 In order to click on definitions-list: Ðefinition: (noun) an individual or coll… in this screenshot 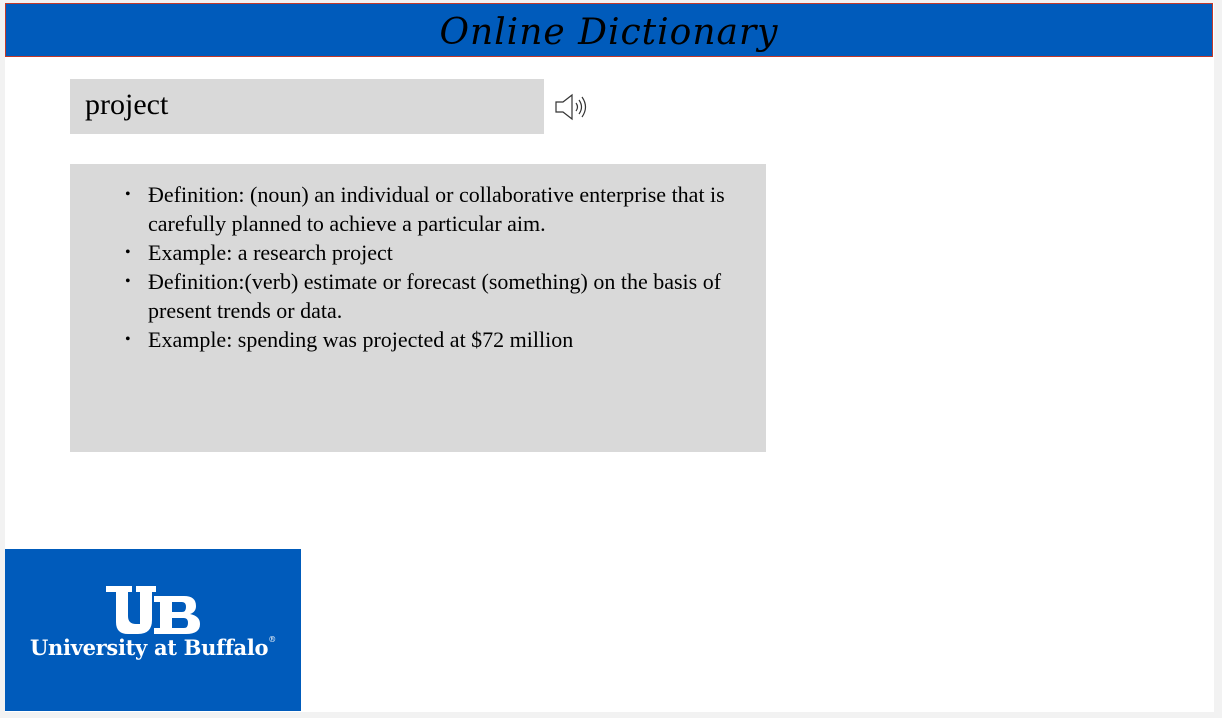, I will do `click(398, 267)`.